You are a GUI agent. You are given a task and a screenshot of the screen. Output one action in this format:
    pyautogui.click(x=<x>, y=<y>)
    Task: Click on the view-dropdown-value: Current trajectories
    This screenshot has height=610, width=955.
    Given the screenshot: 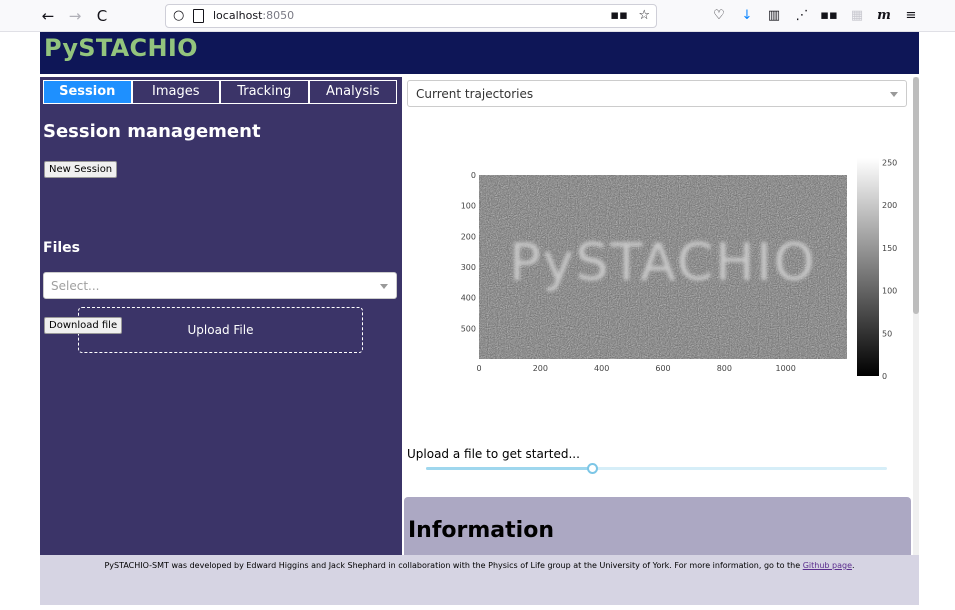 What is the action you would take?
    pyautogui.click(x=475, y=94)
    